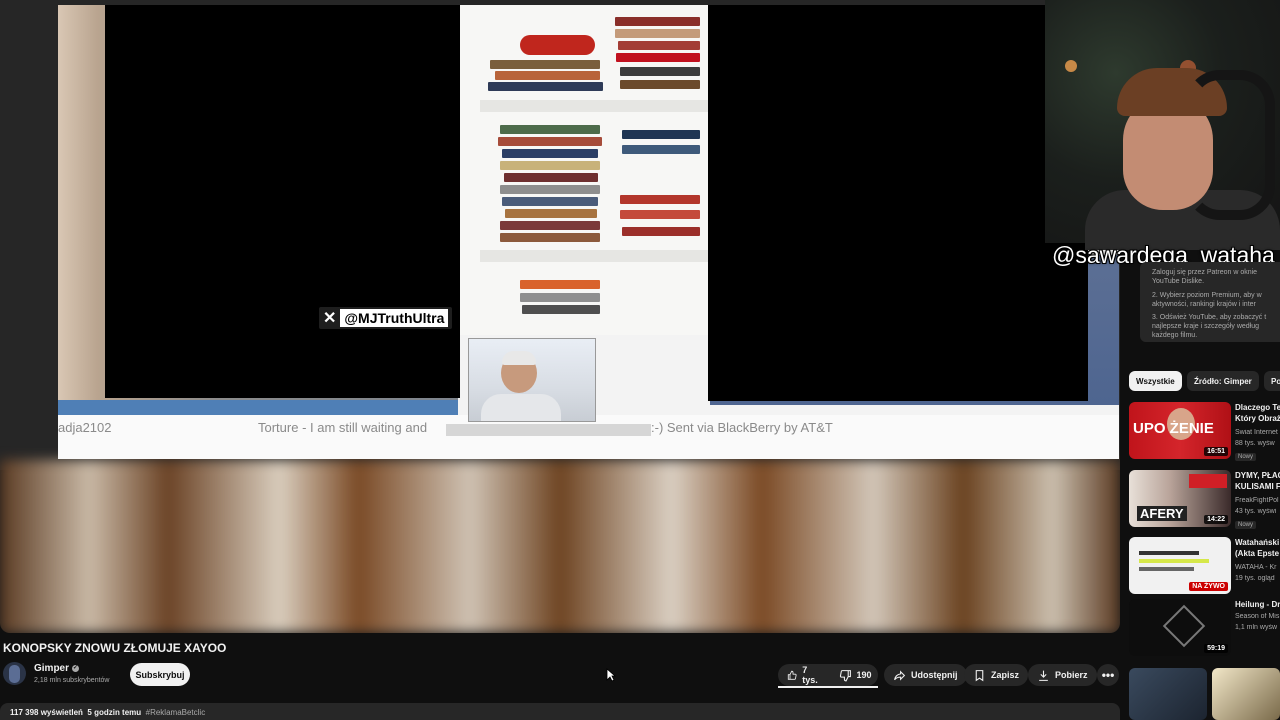 The height and width of the screenshot is (720, 1280). I want to click on chip-more: Po, so click(1272, 381).